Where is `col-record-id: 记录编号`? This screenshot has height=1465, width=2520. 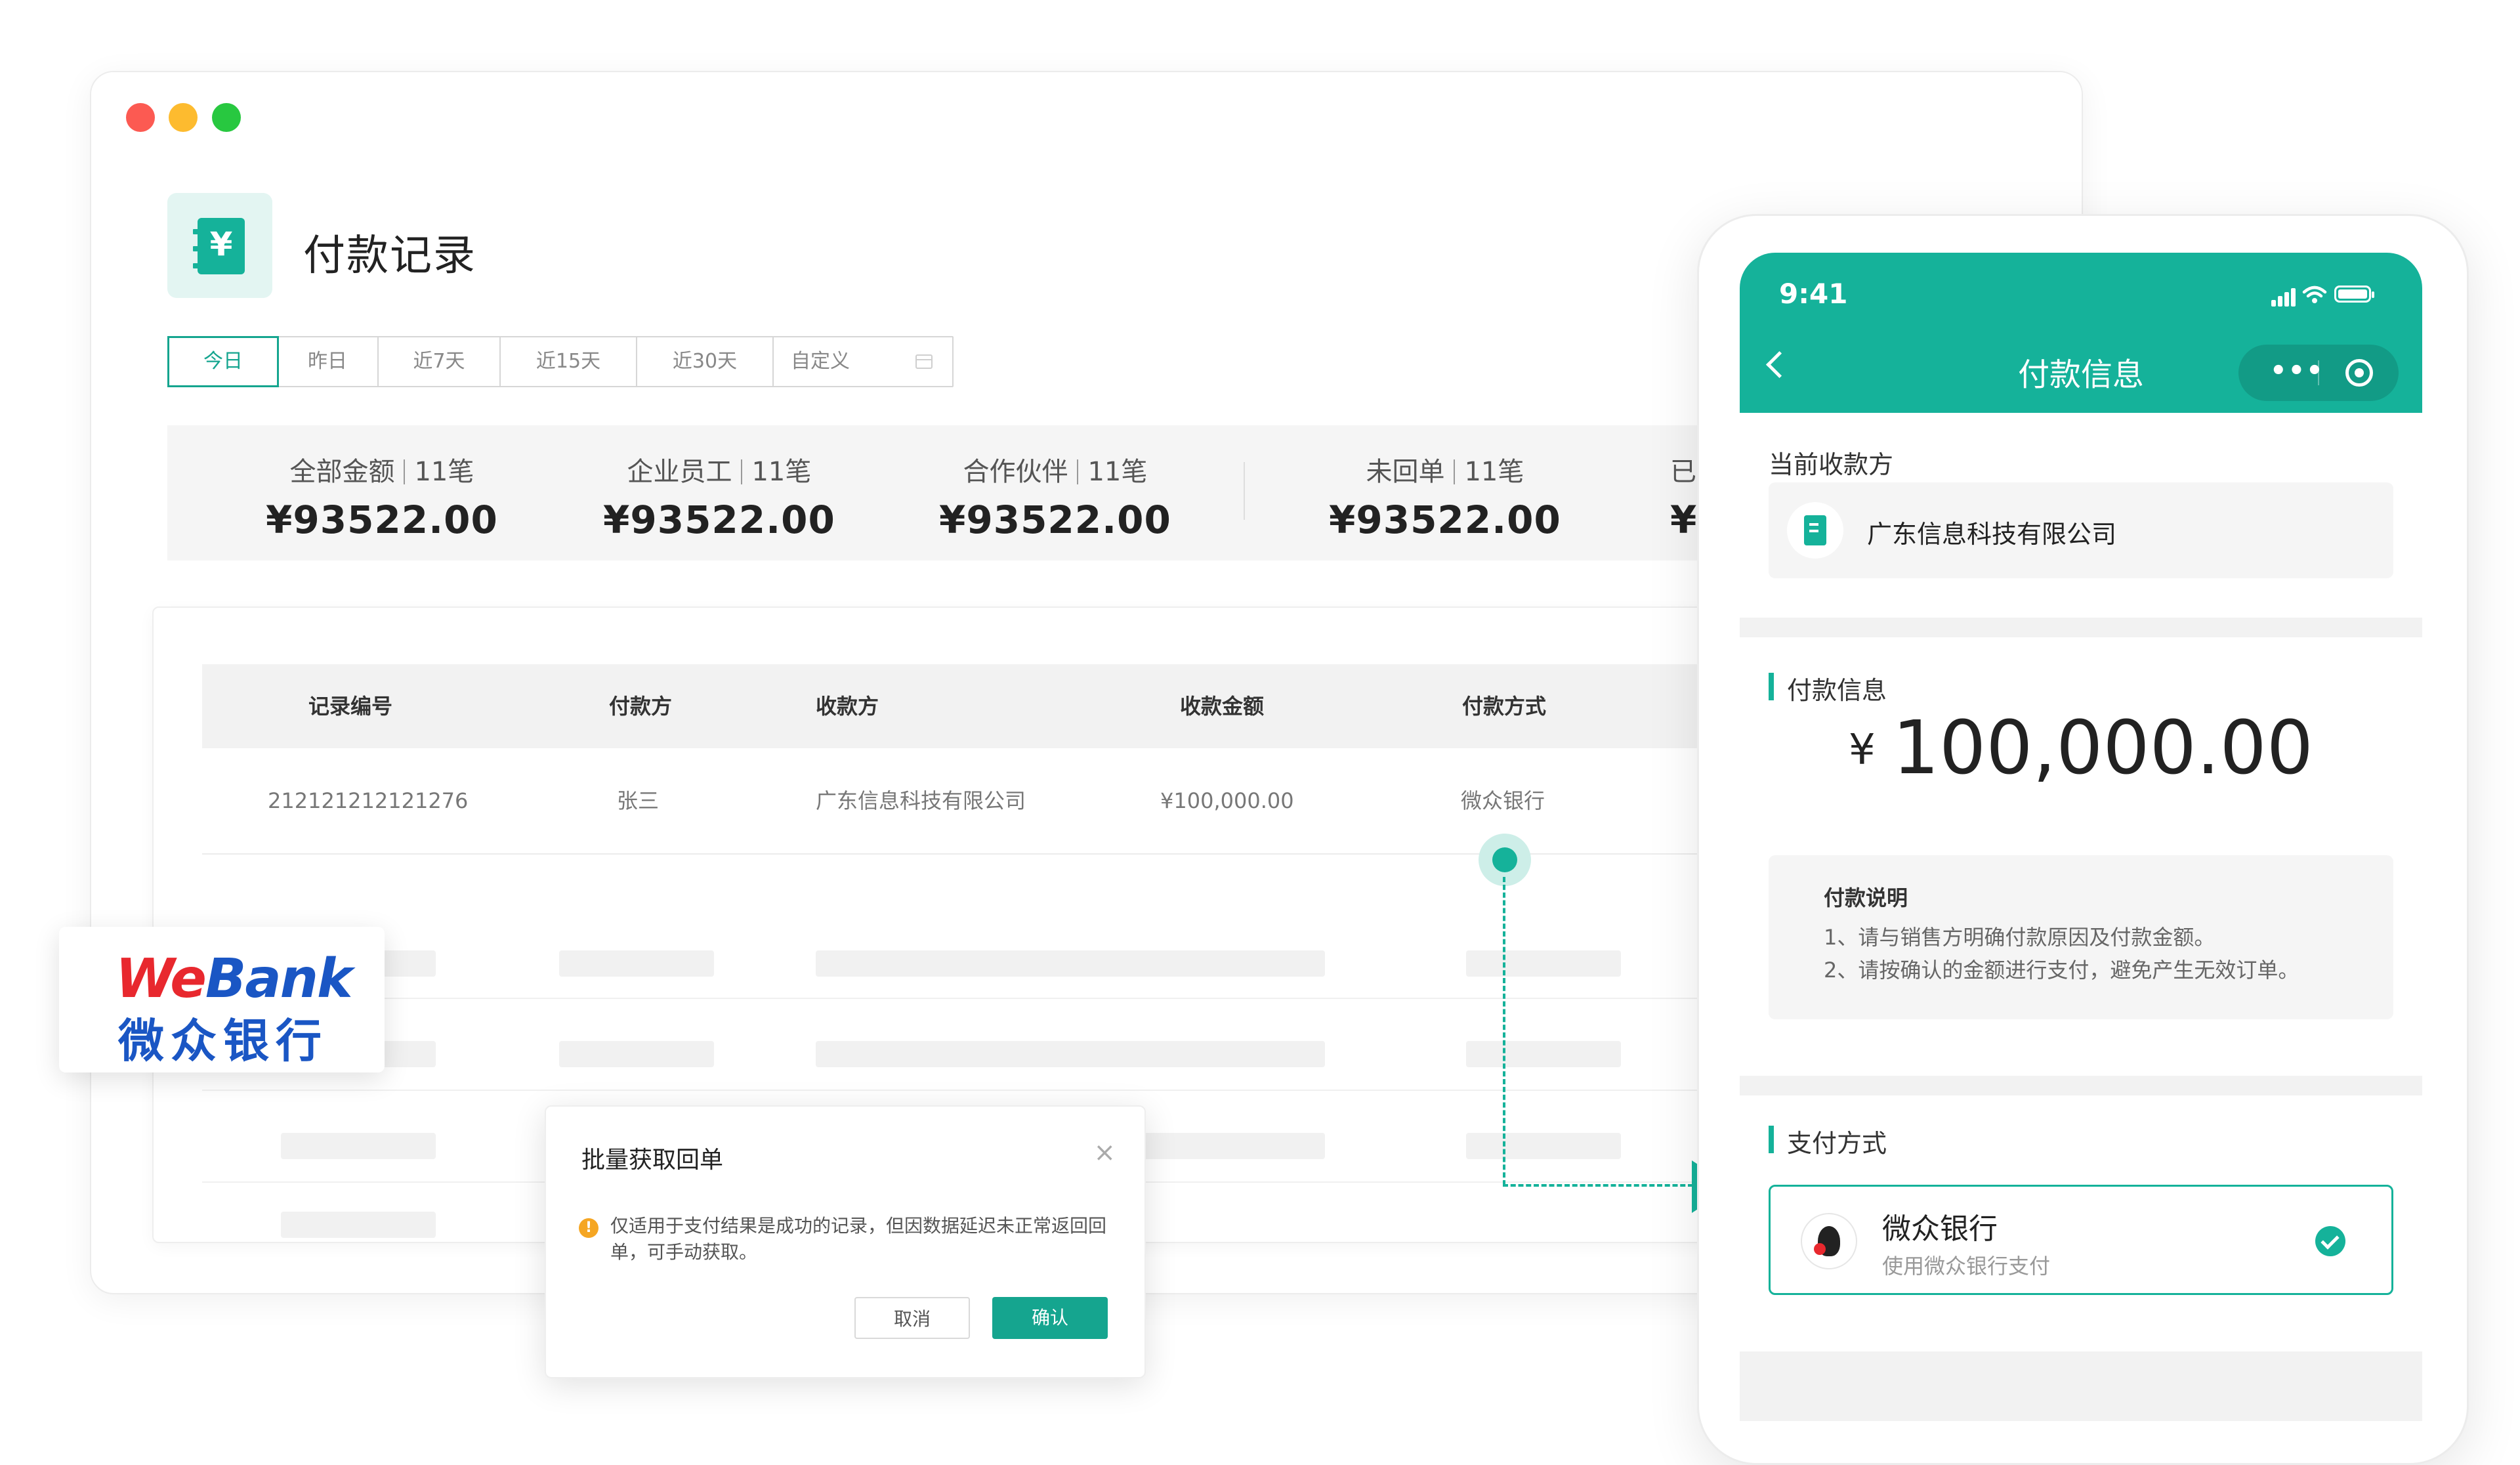 col-record-id: 记录编号 is located at coordinates (350, 707).